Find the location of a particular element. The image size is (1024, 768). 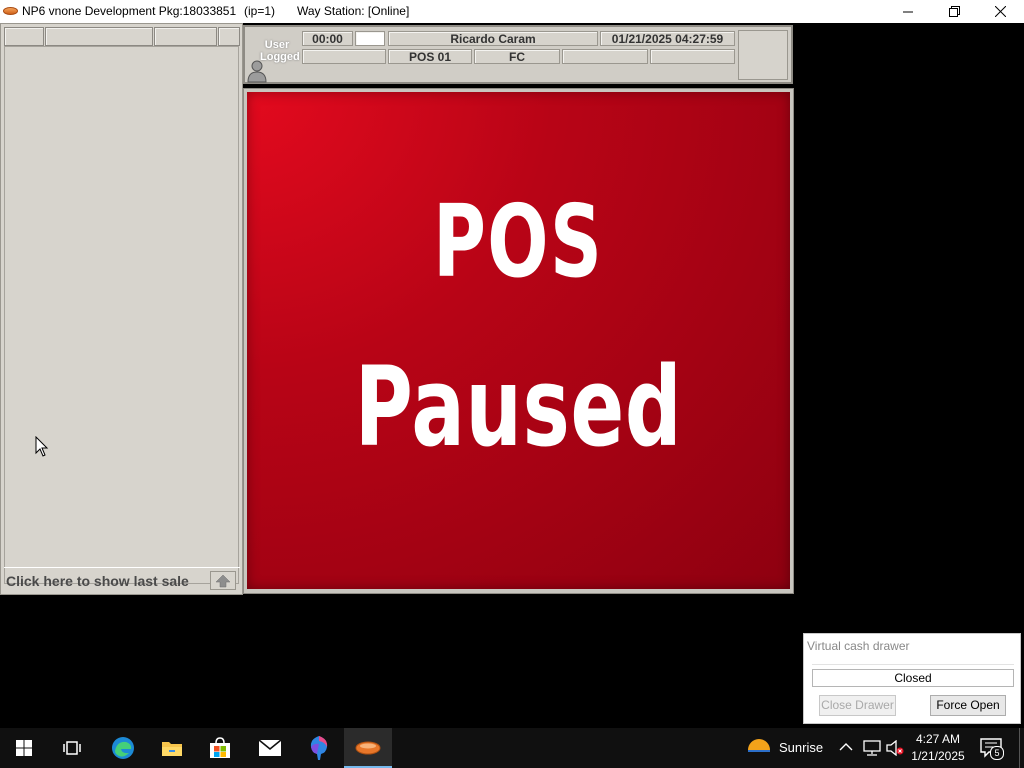

show-hidden-icons-chevron-icon is located at coordinates (846, 747).